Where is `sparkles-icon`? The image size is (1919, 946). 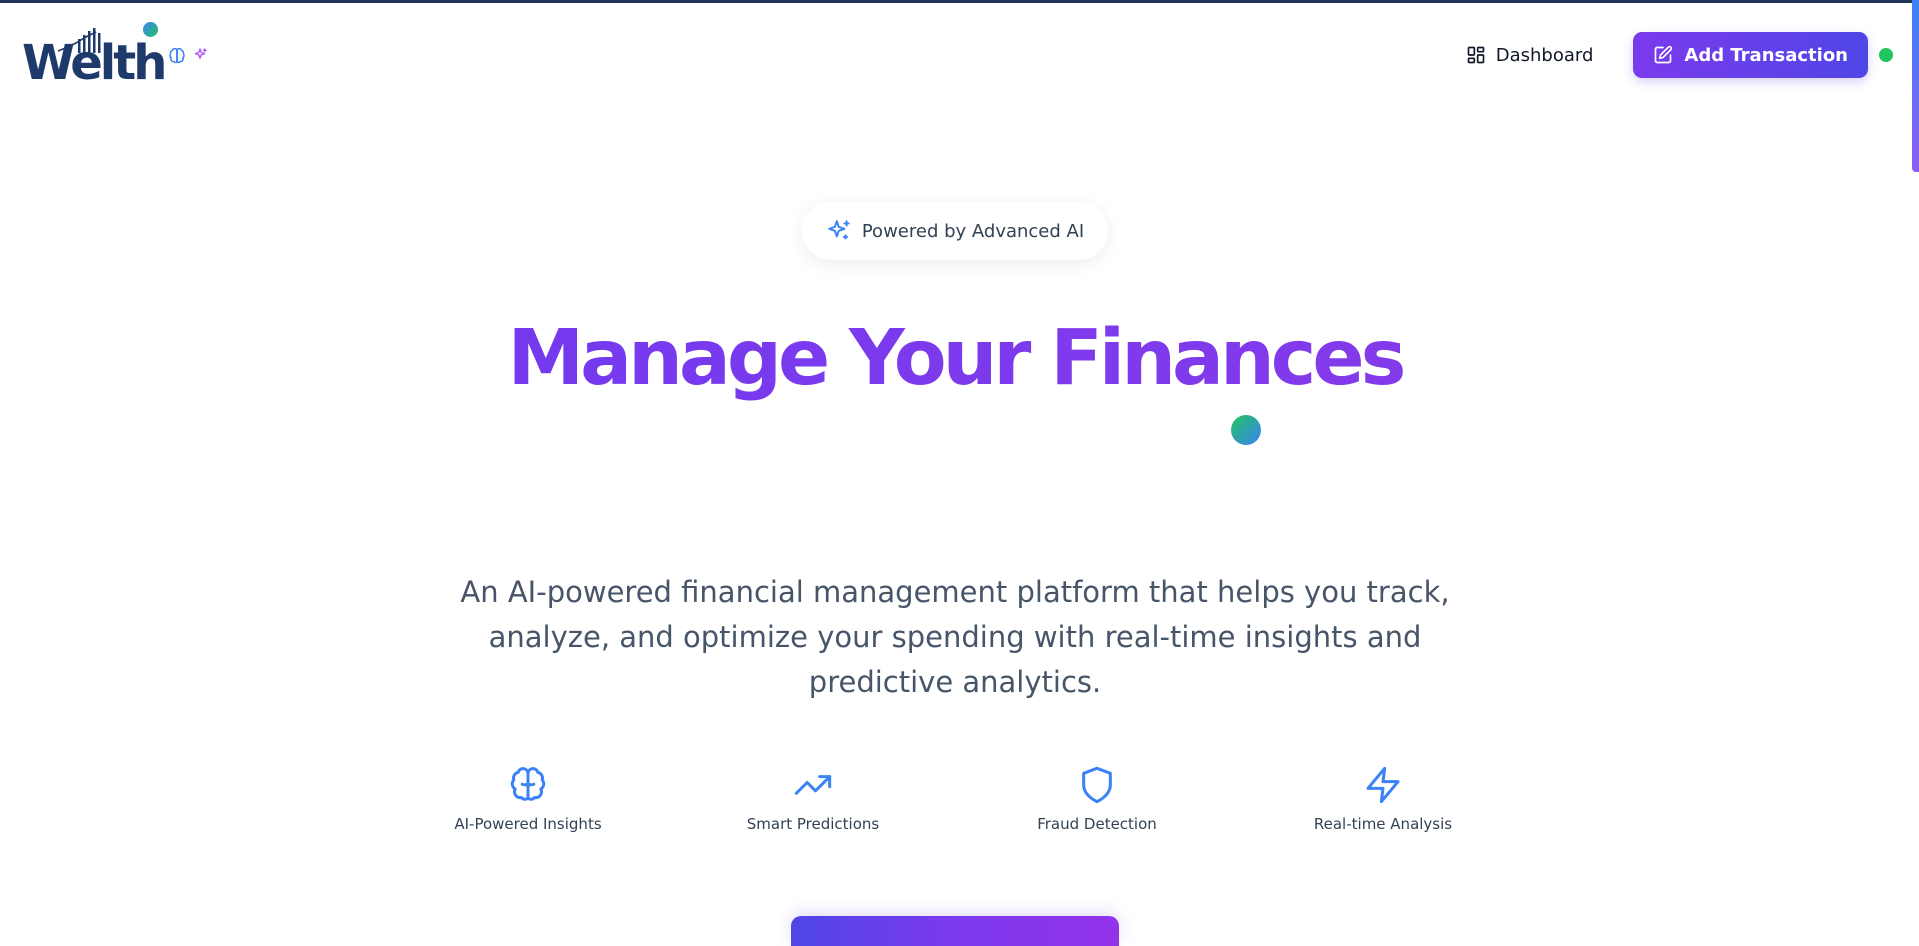
sparkles-icon is located at coordinates (839, 230).